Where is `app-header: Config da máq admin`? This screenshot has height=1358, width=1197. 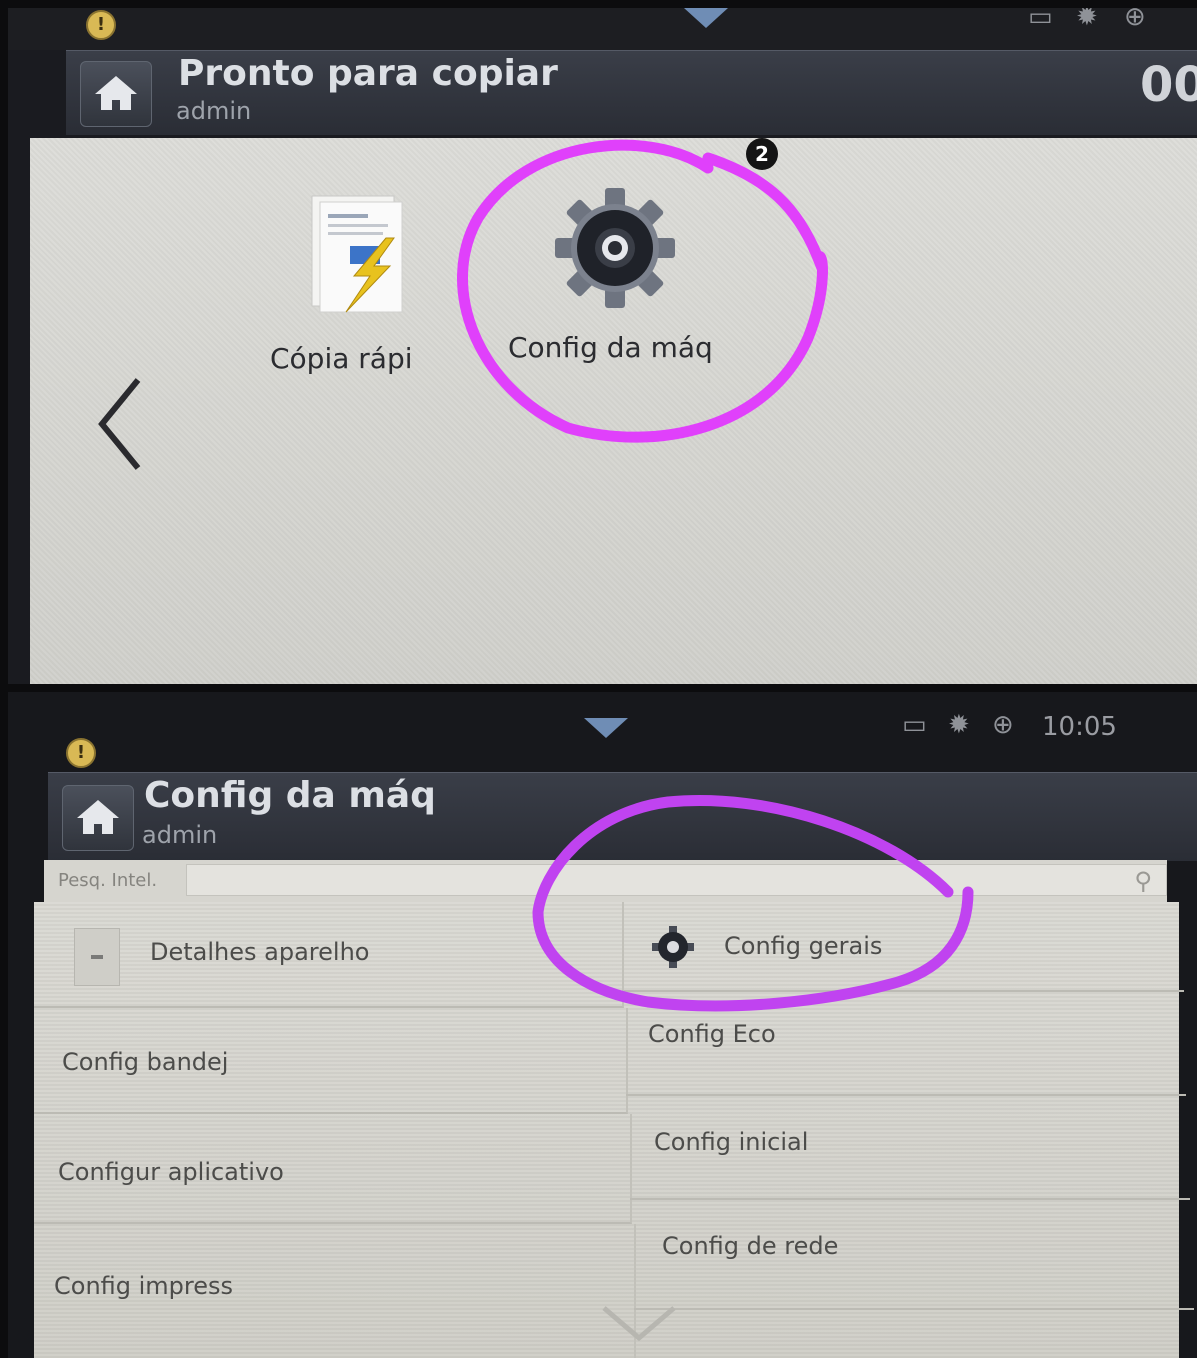
app-header: Config da máq admin is located at coordinates (622, 816).